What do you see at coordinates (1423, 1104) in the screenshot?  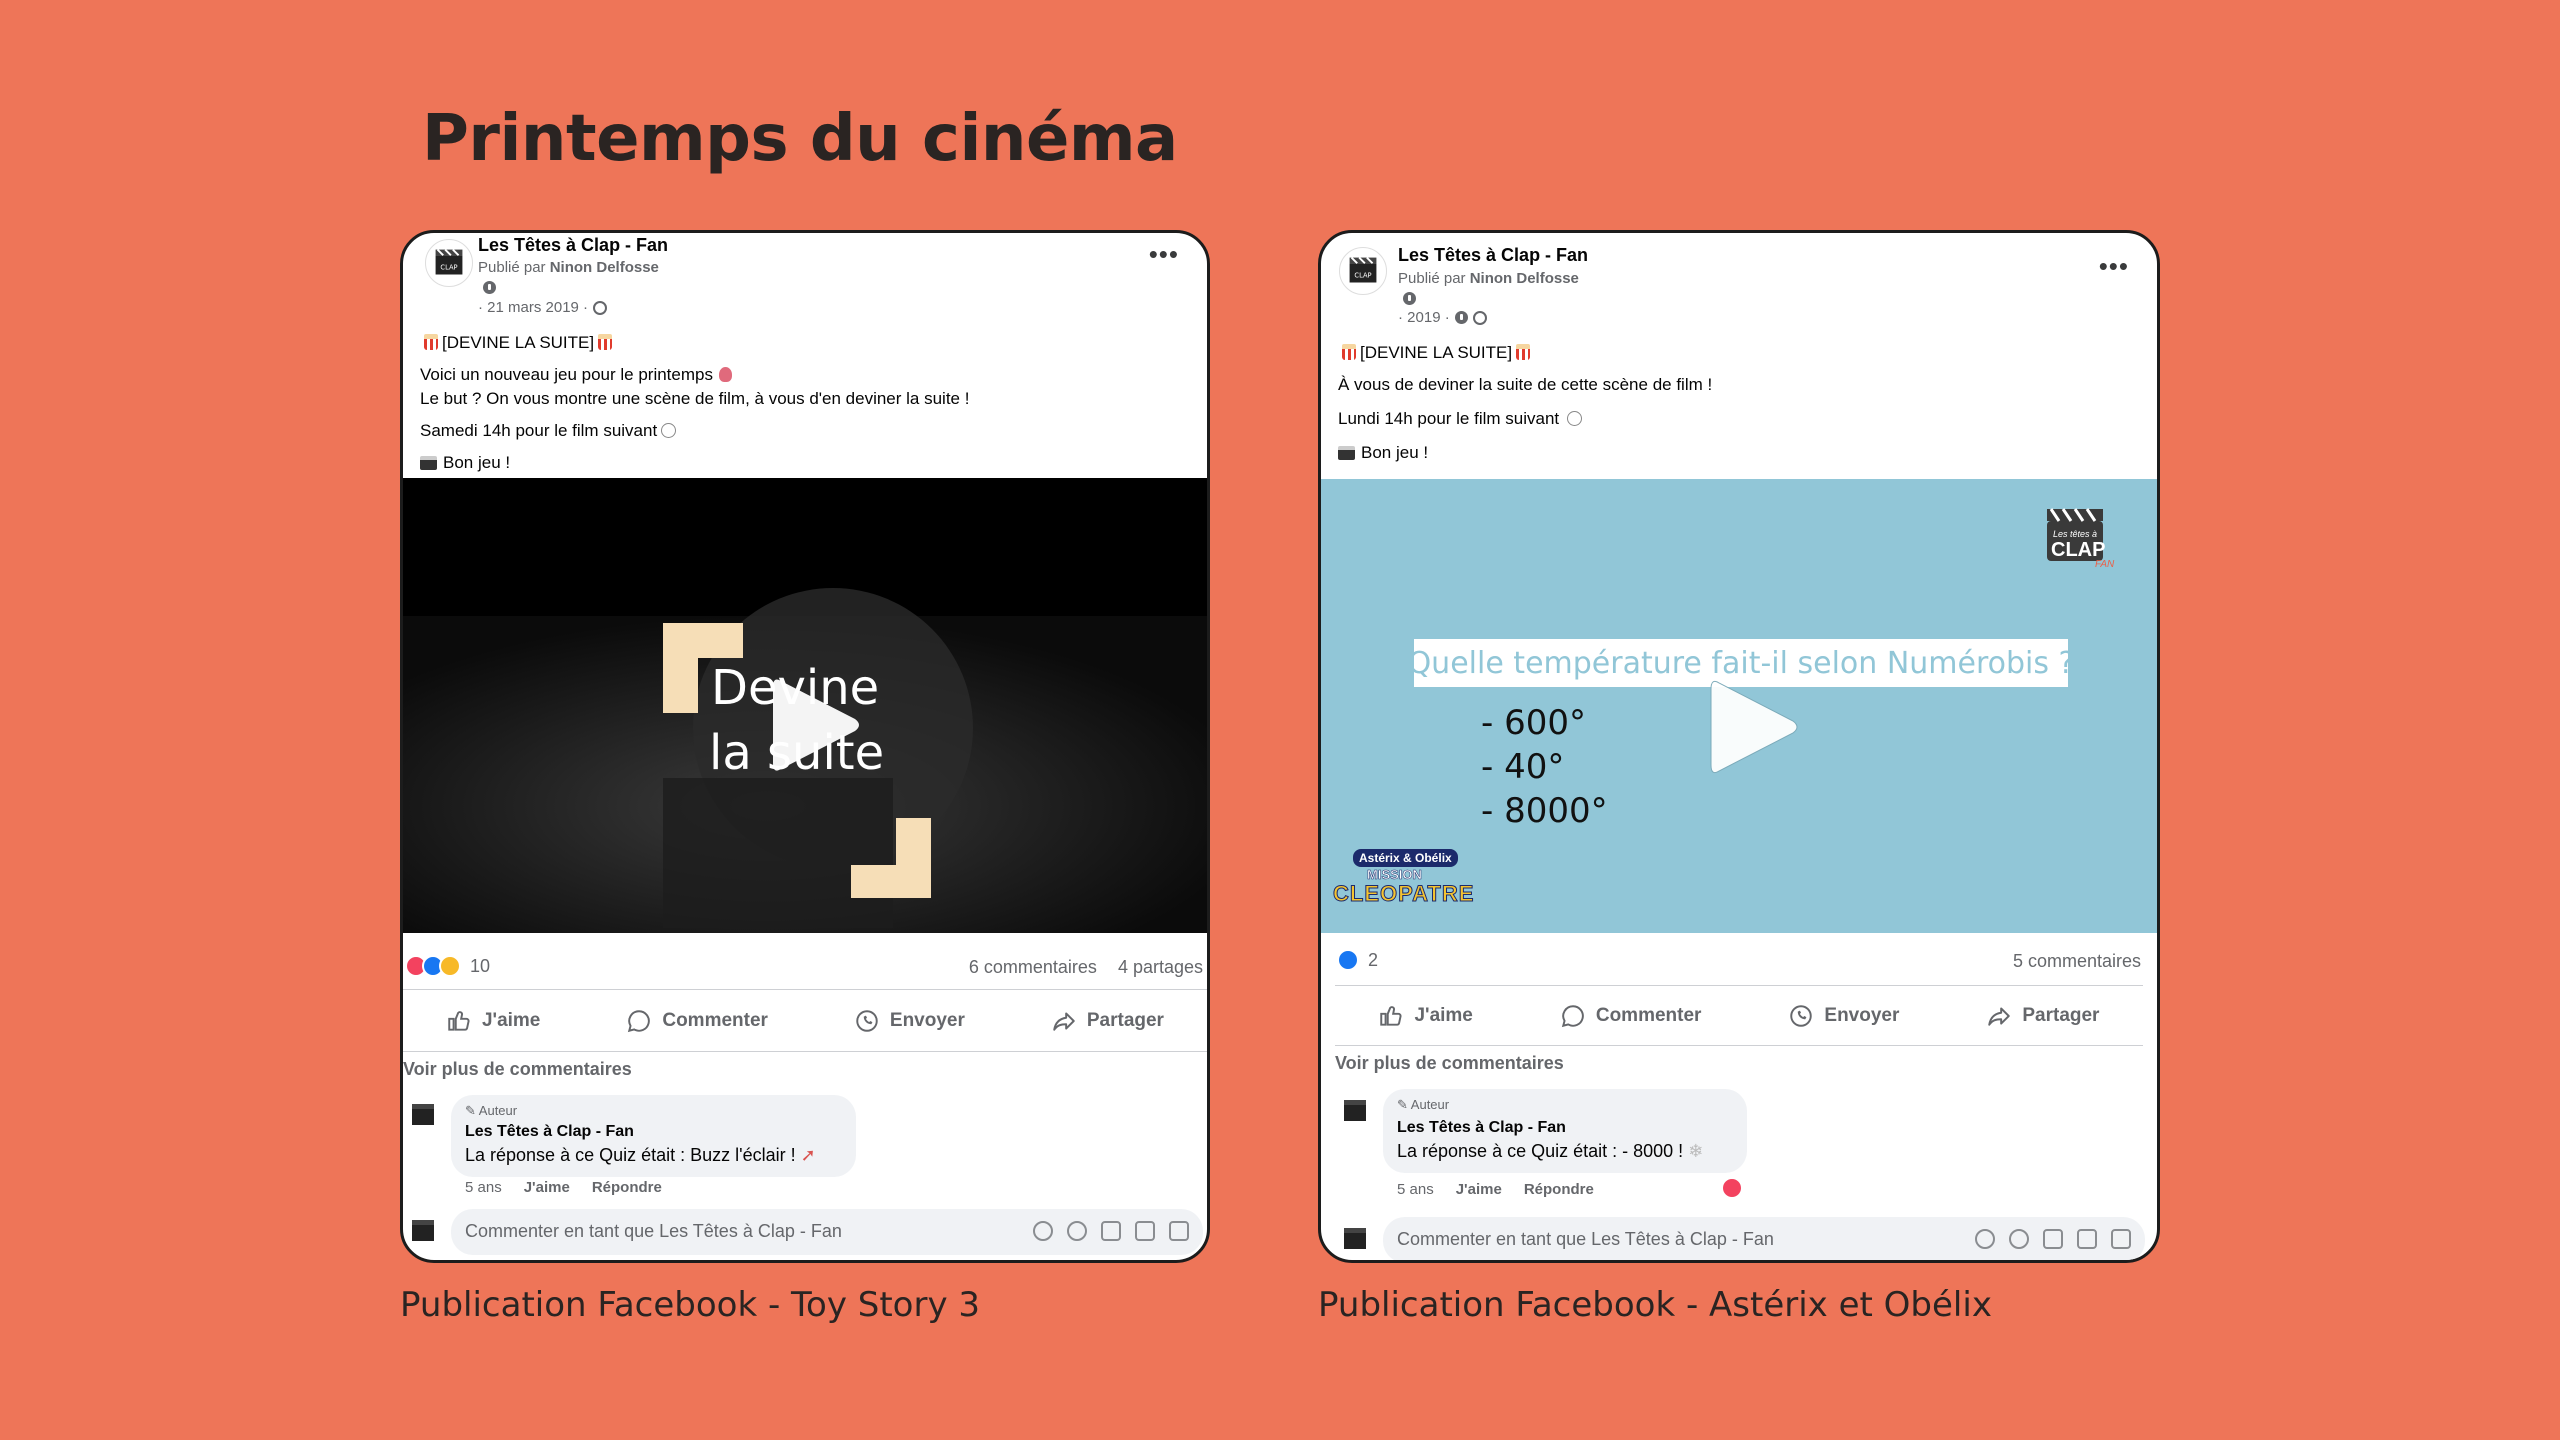 I see `author-badge: ✎ Auteur` at bounding box center [1423, 1104].